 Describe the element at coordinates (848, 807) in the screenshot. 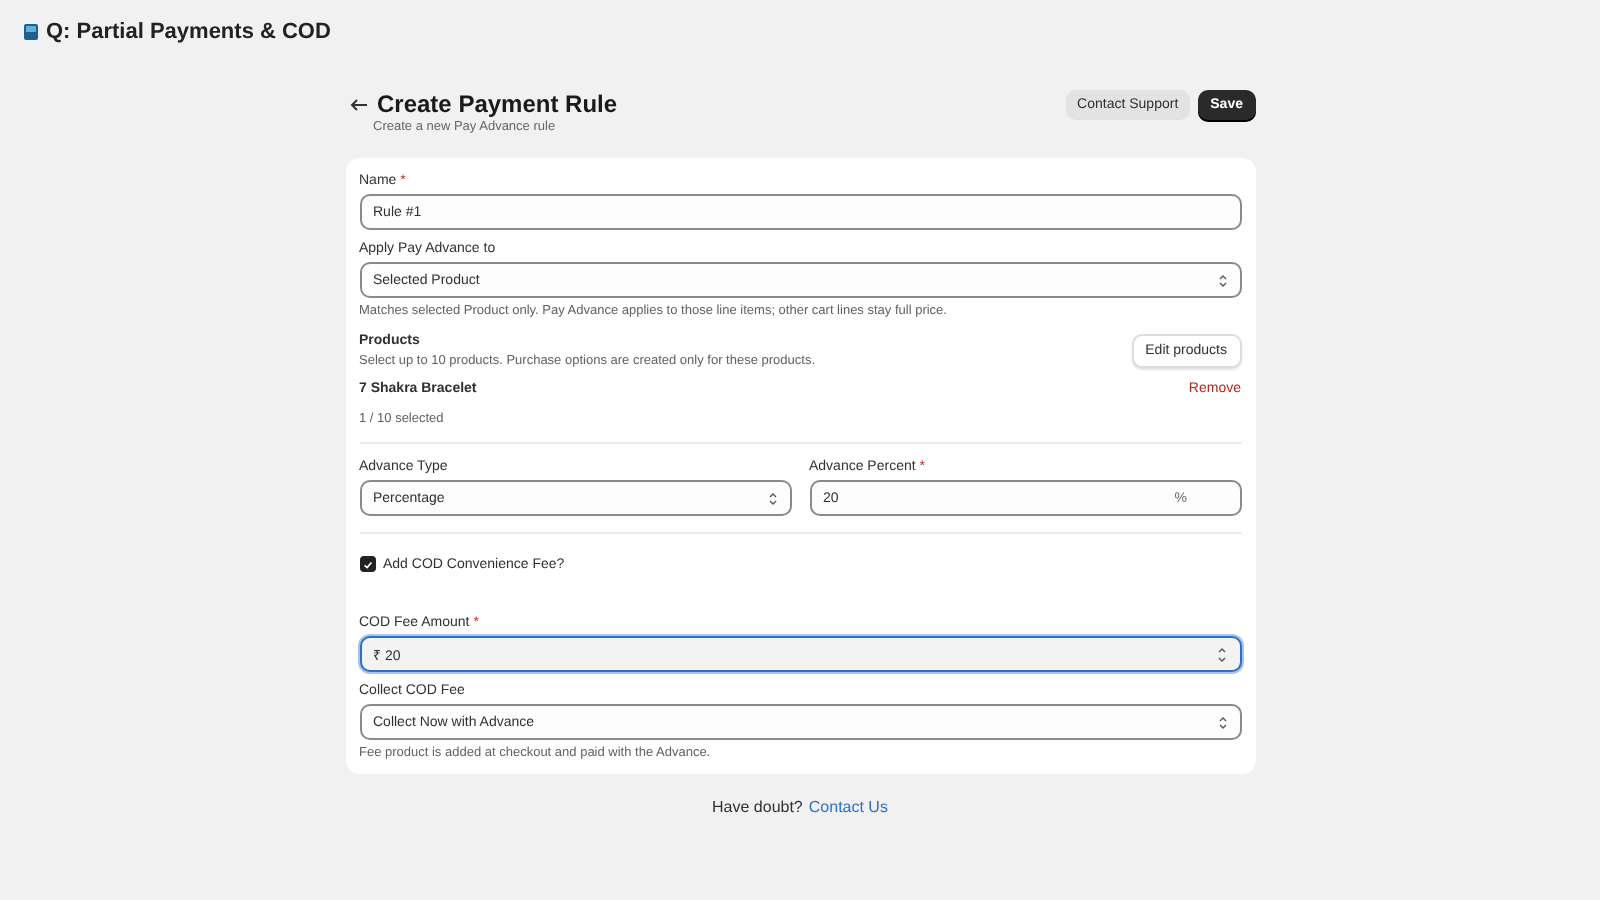

I see `contact-us-link: Contact Us` at that location.